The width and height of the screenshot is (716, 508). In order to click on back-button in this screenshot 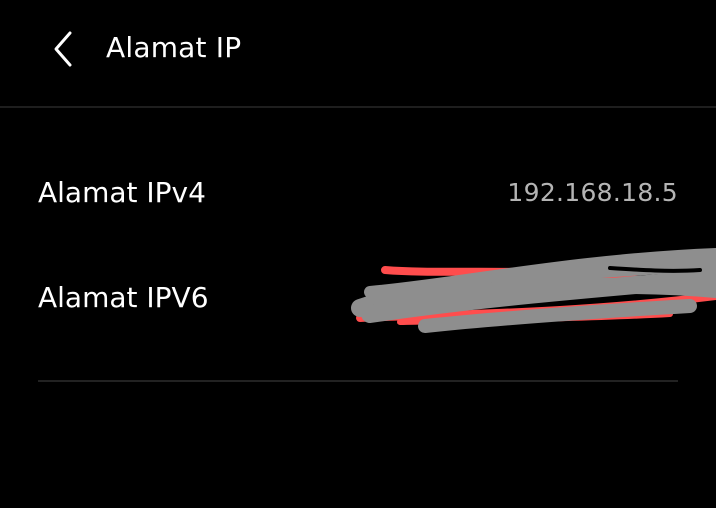, I will do `click(63, 49)`.